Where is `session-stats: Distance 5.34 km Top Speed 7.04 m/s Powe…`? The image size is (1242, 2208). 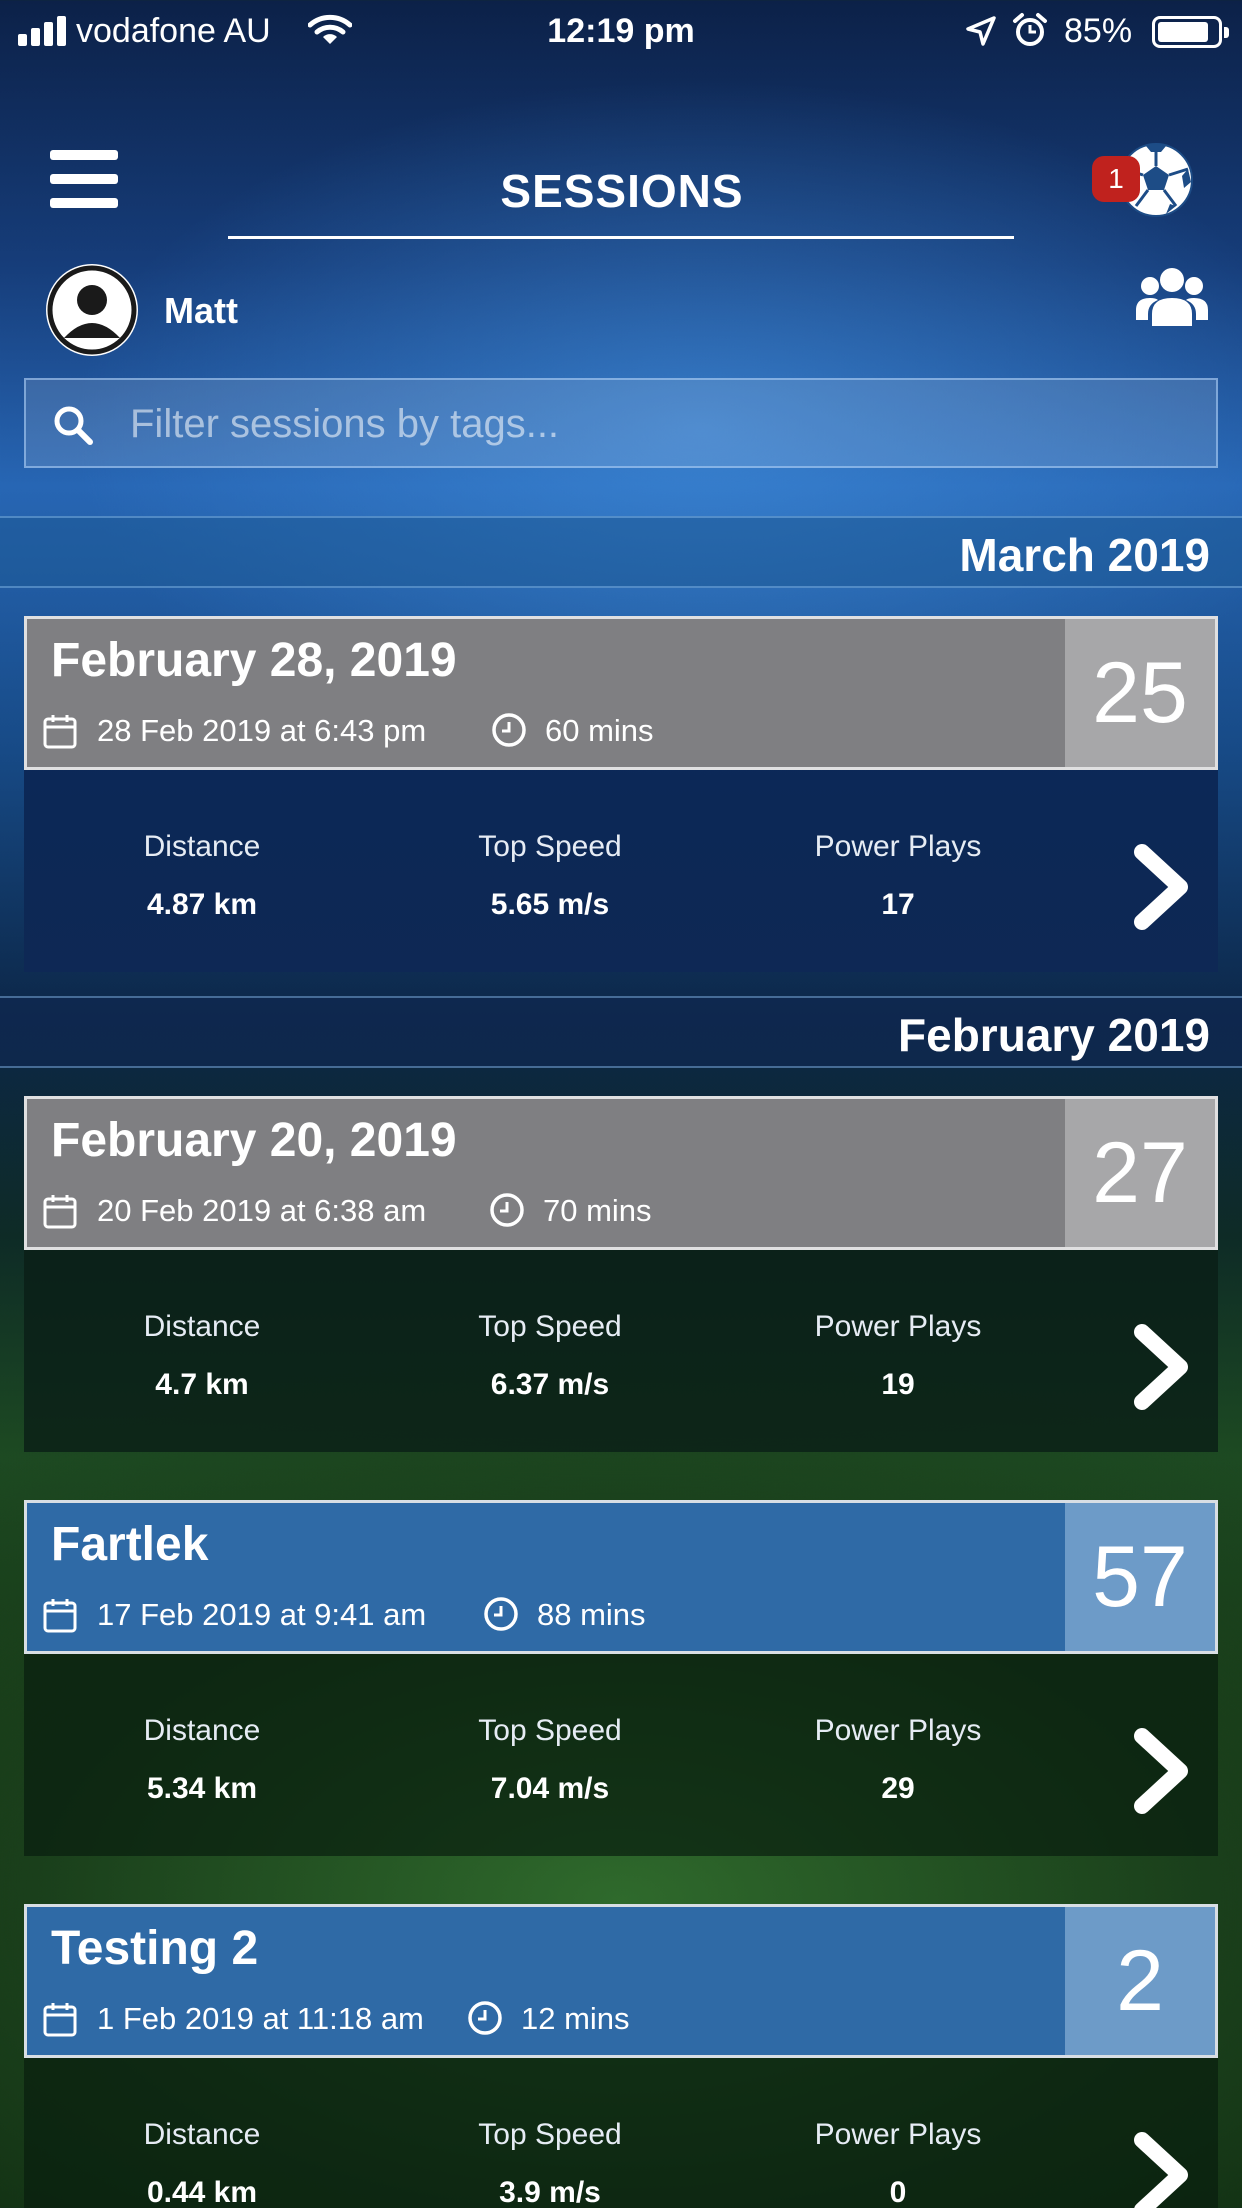 session-stats: Distance 5.34 km Top Speed 7.04 m/s Powe… is located at coordinates (621, 1755).